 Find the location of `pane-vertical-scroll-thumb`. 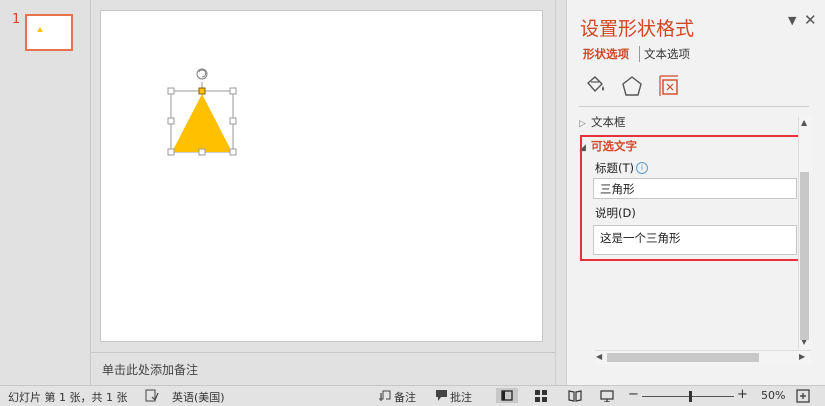

pane-vertical-scroll-thumb is located at coordinates (804, 256).